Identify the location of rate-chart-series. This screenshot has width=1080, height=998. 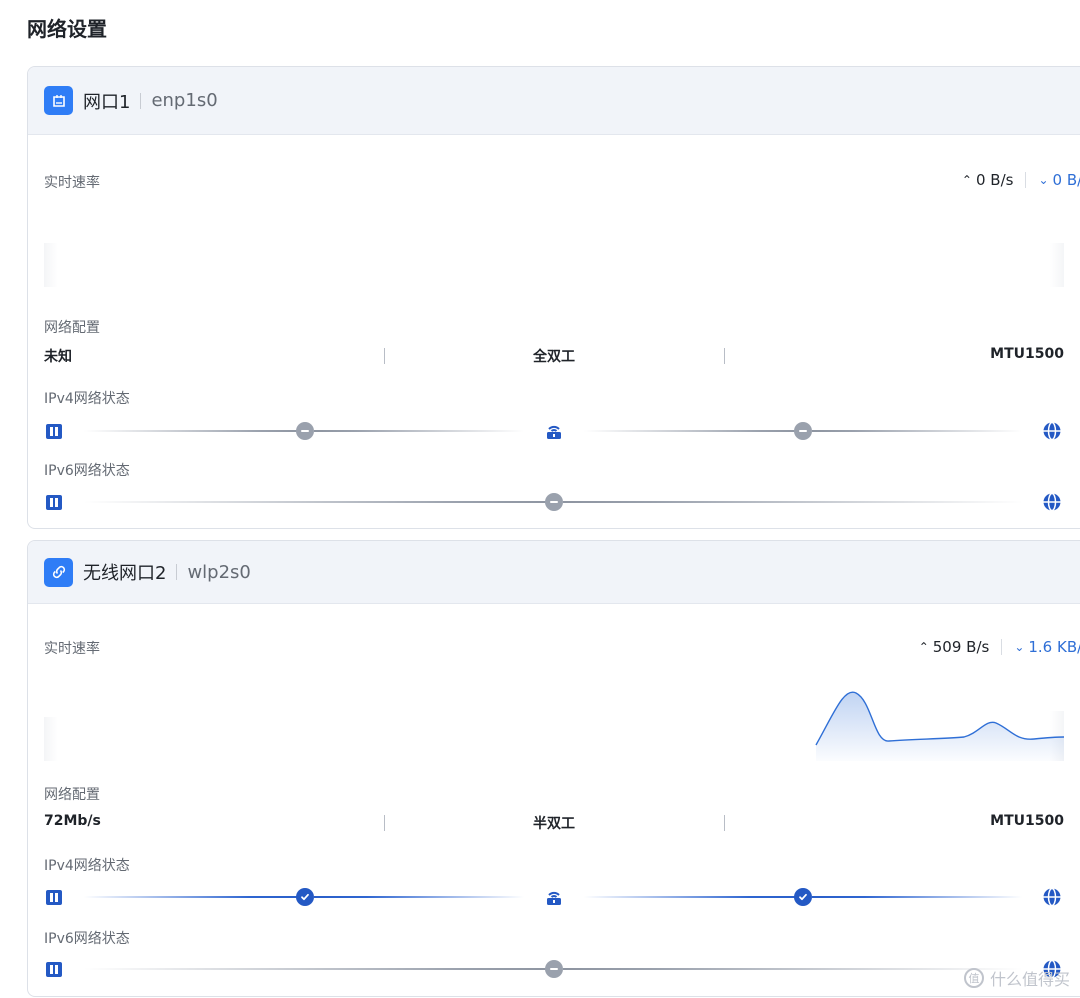
(939, 726).